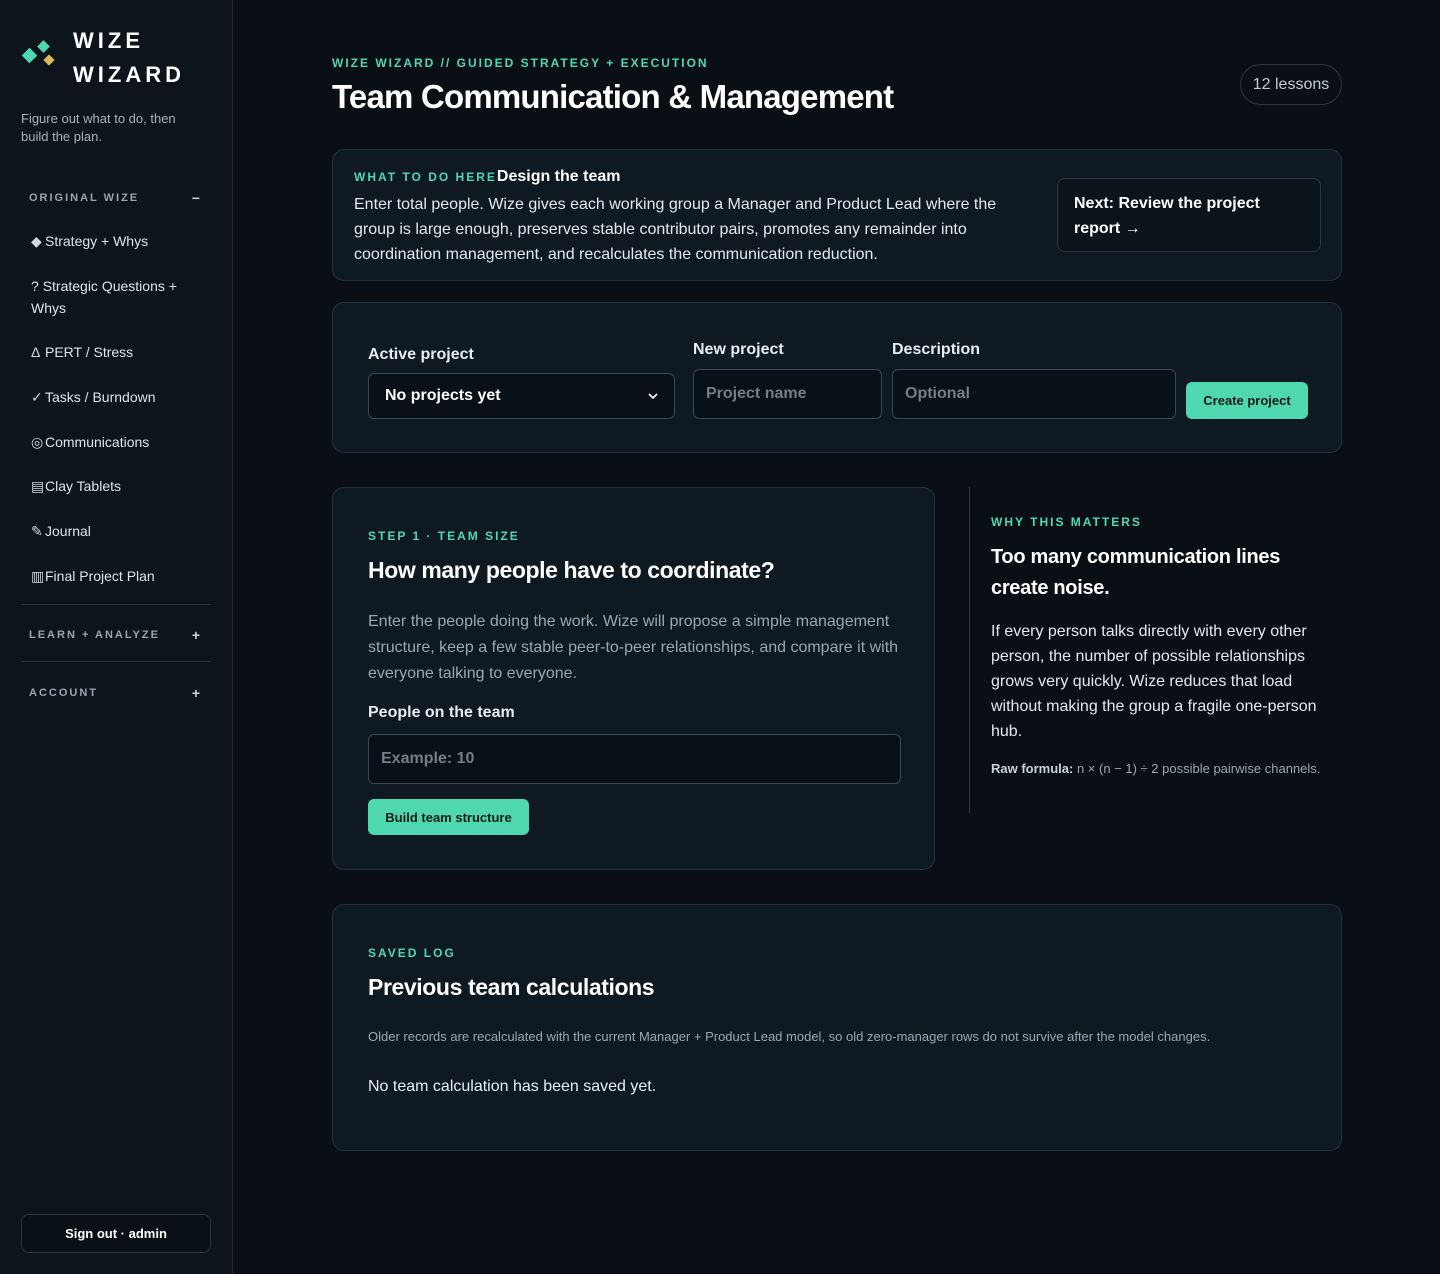 The width and height of the screenshot is (1440, 1274). What do you see at coordinates (38, 576) in the screenshot?
I see `columns-icon: ▥` at bounding box center [38, 576].